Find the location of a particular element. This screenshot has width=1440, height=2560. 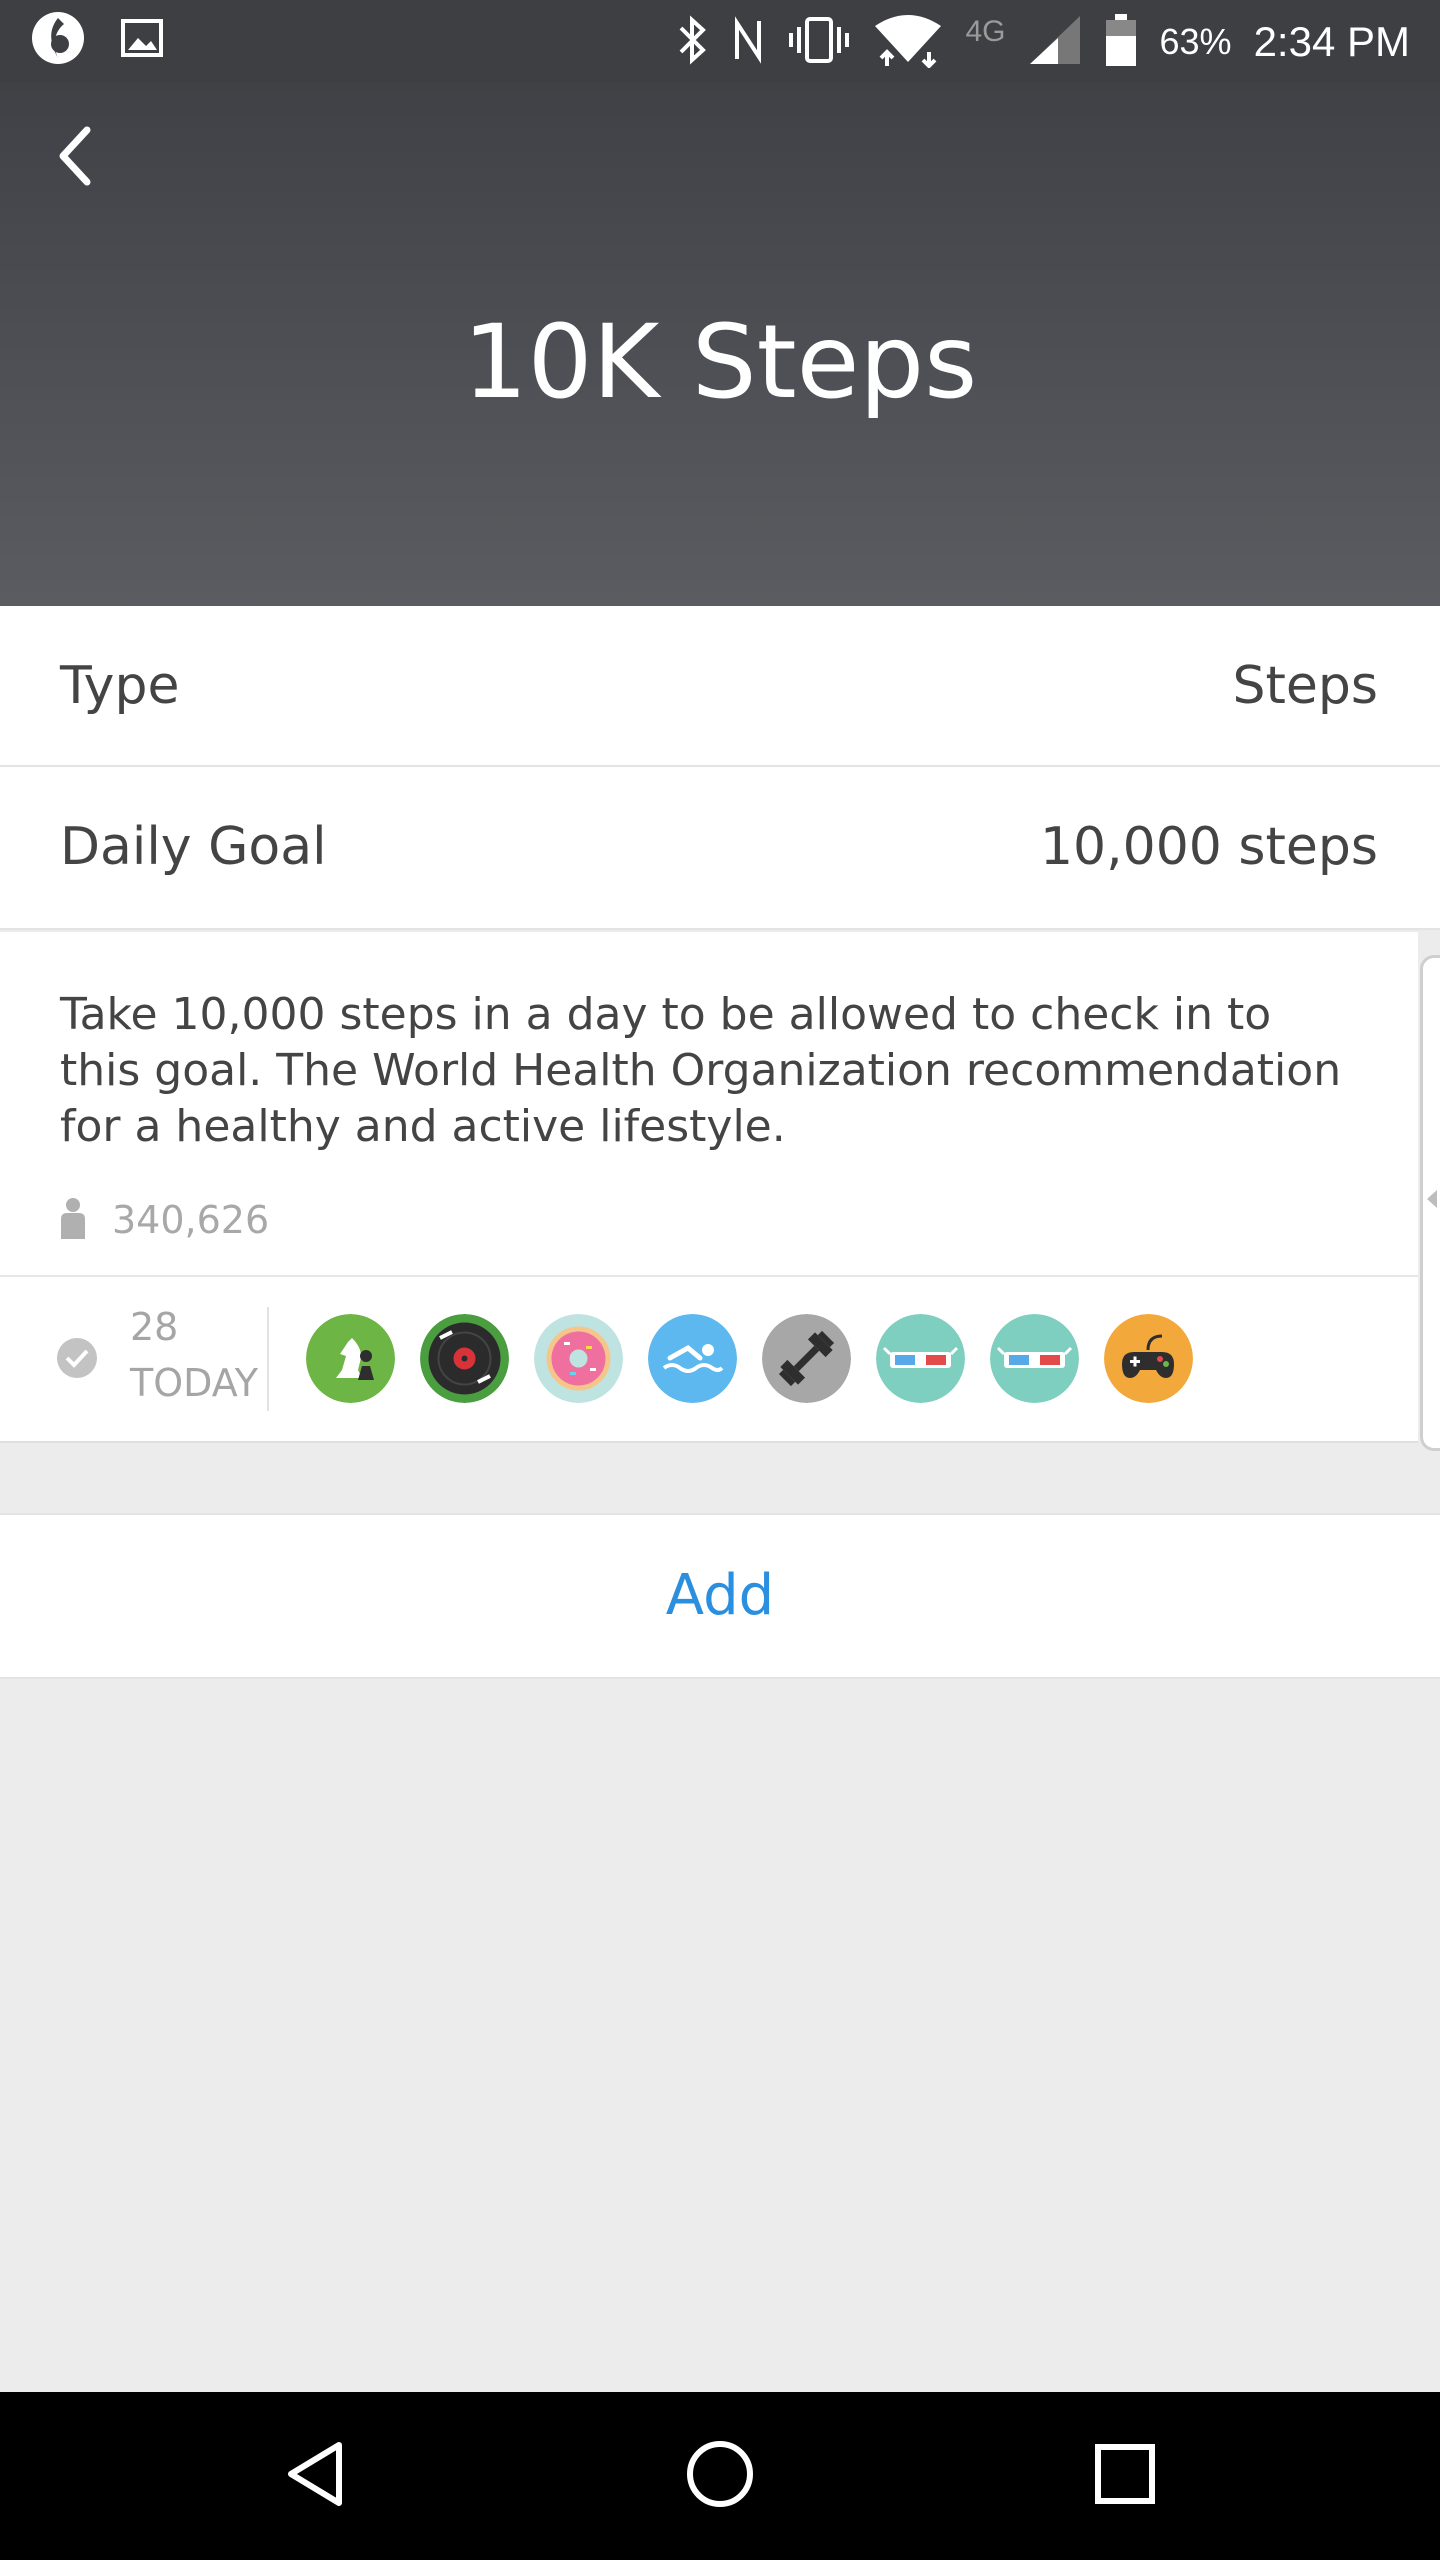

clock: 2:34 PM is located at coordinates (1331, 41).